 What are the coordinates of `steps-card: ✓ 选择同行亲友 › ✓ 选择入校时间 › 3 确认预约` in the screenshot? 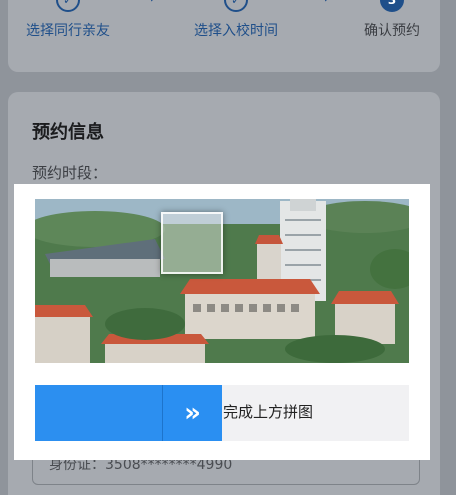 It's located at (224, 36).